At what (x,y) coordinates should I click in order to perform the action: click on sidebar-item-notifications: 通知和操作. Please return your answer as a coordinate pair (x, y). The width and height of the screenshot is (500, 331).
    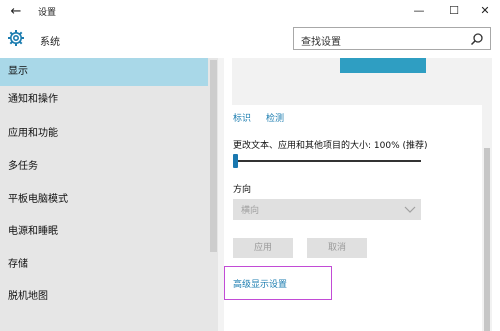
    Looking at the image, I should click on (104, 100).